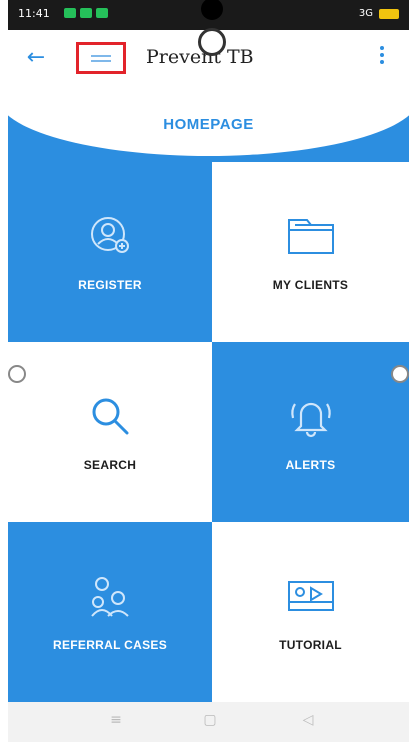  I want to click on search-icon, so click(110, 416).